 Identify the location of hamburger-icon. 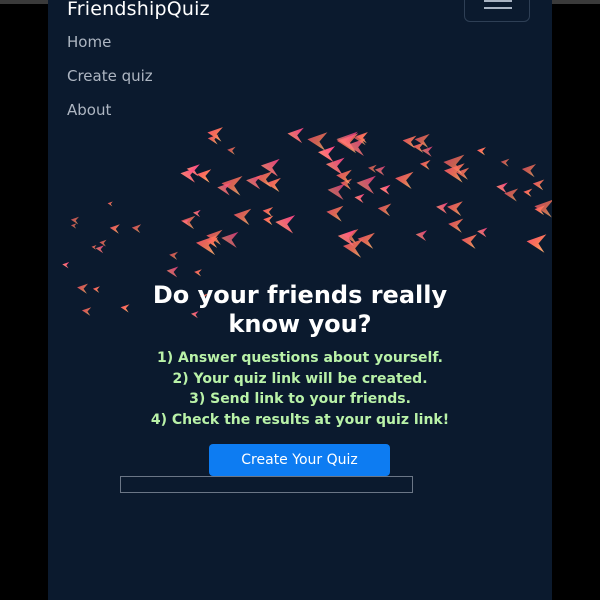
(497, 11).